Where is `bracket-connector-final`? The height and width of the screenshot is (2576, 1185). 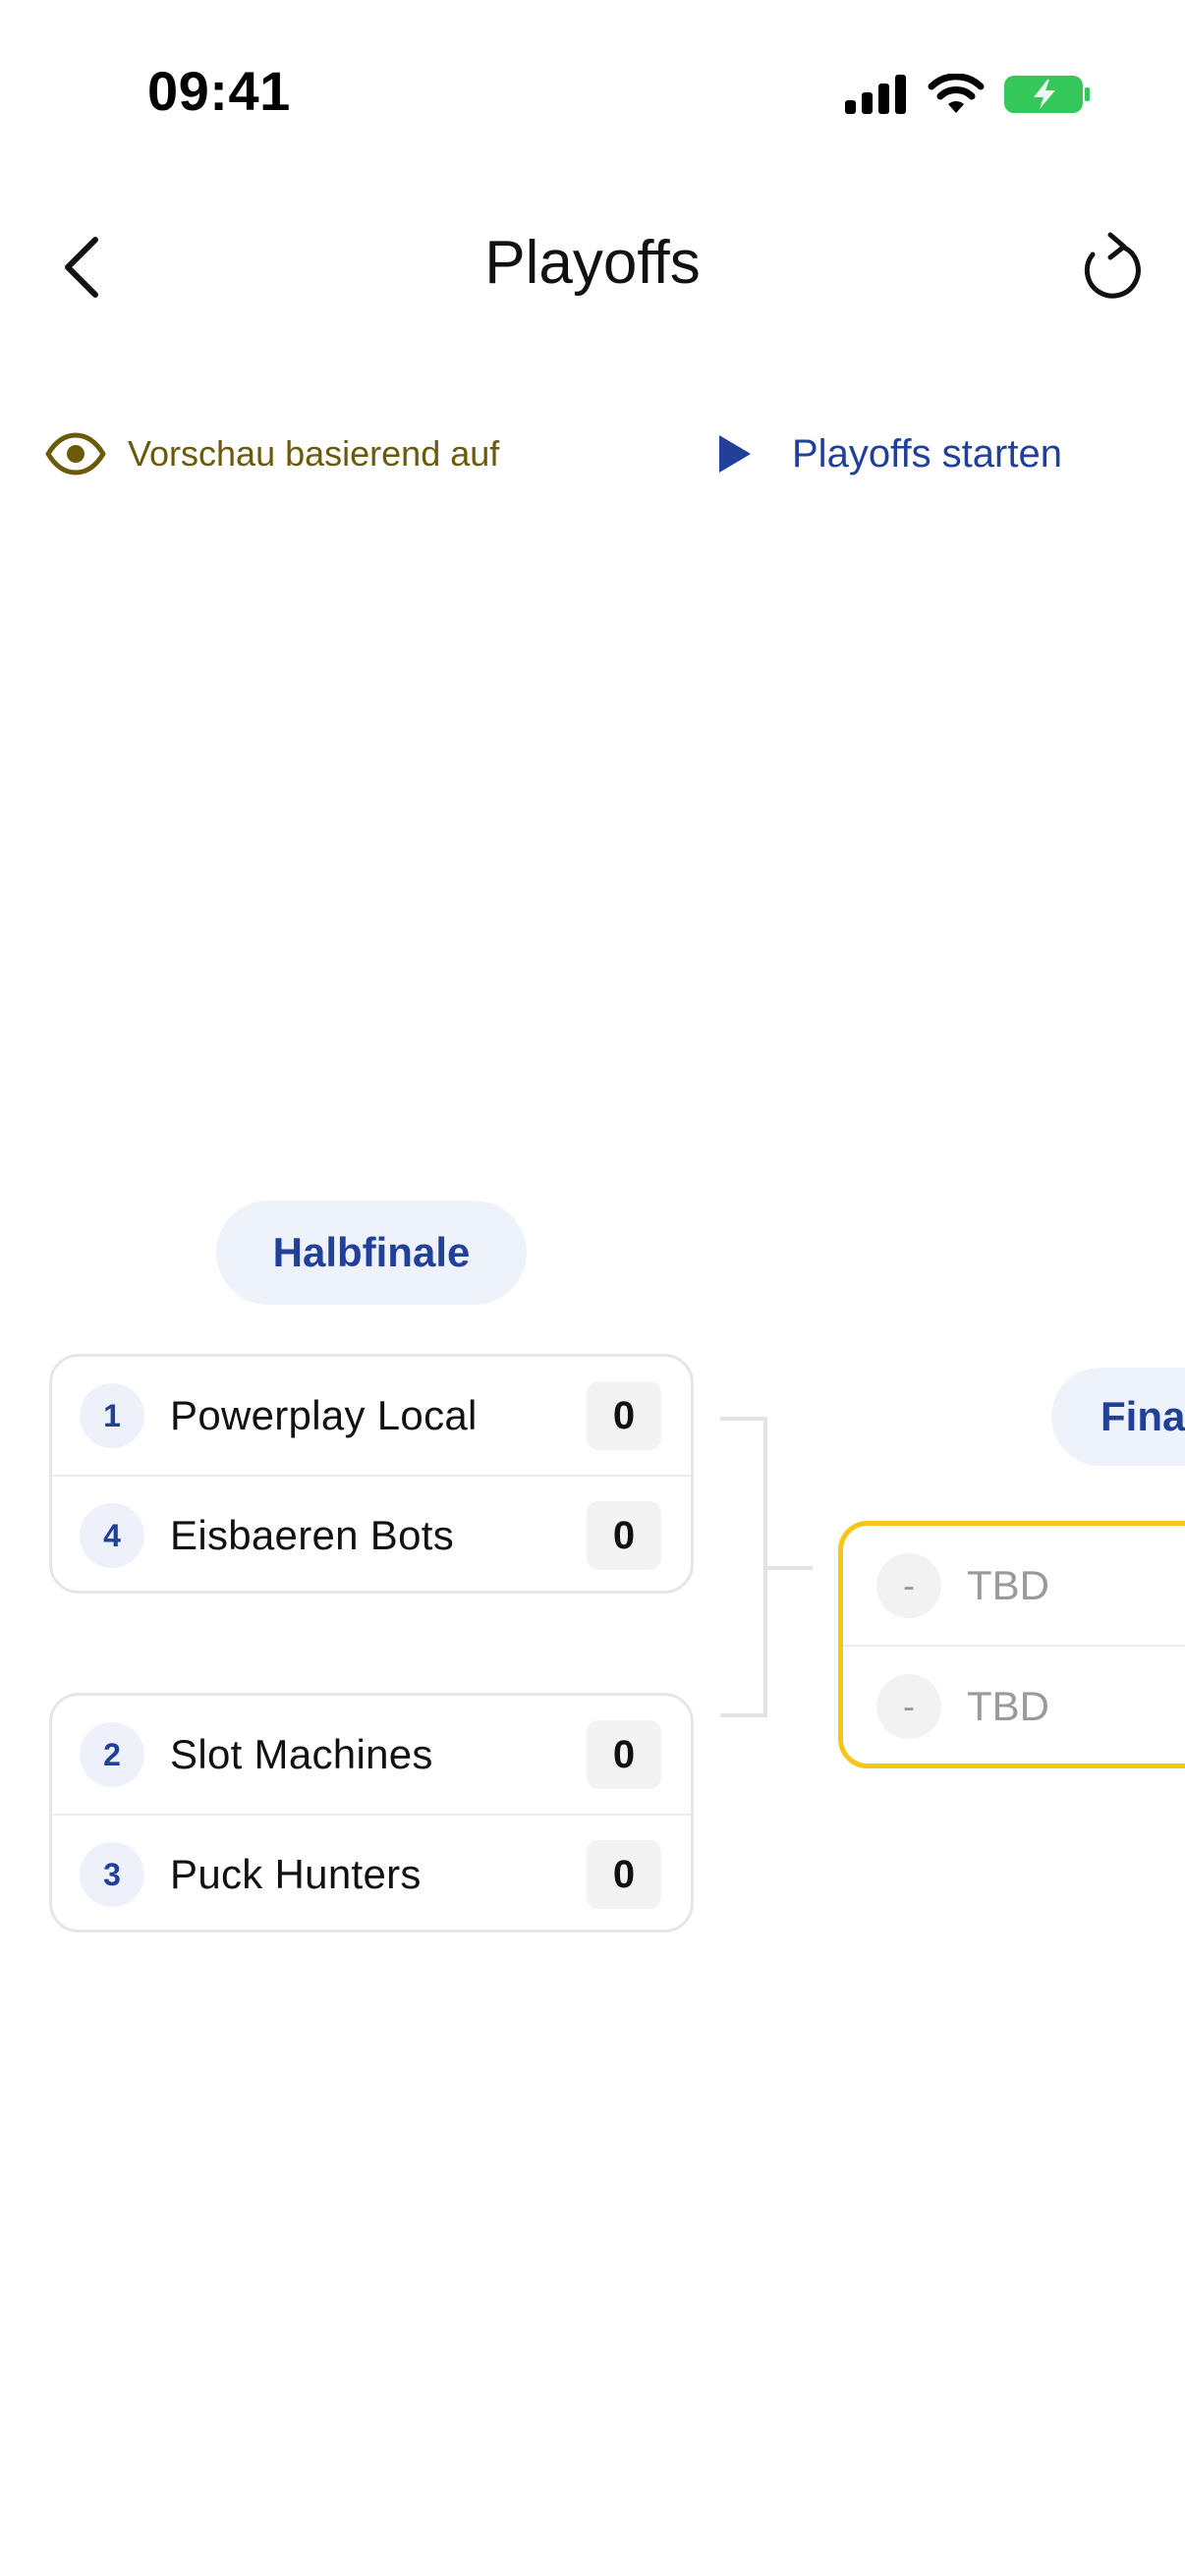
bracket-connector-final is located at coordinates (790, 1568).